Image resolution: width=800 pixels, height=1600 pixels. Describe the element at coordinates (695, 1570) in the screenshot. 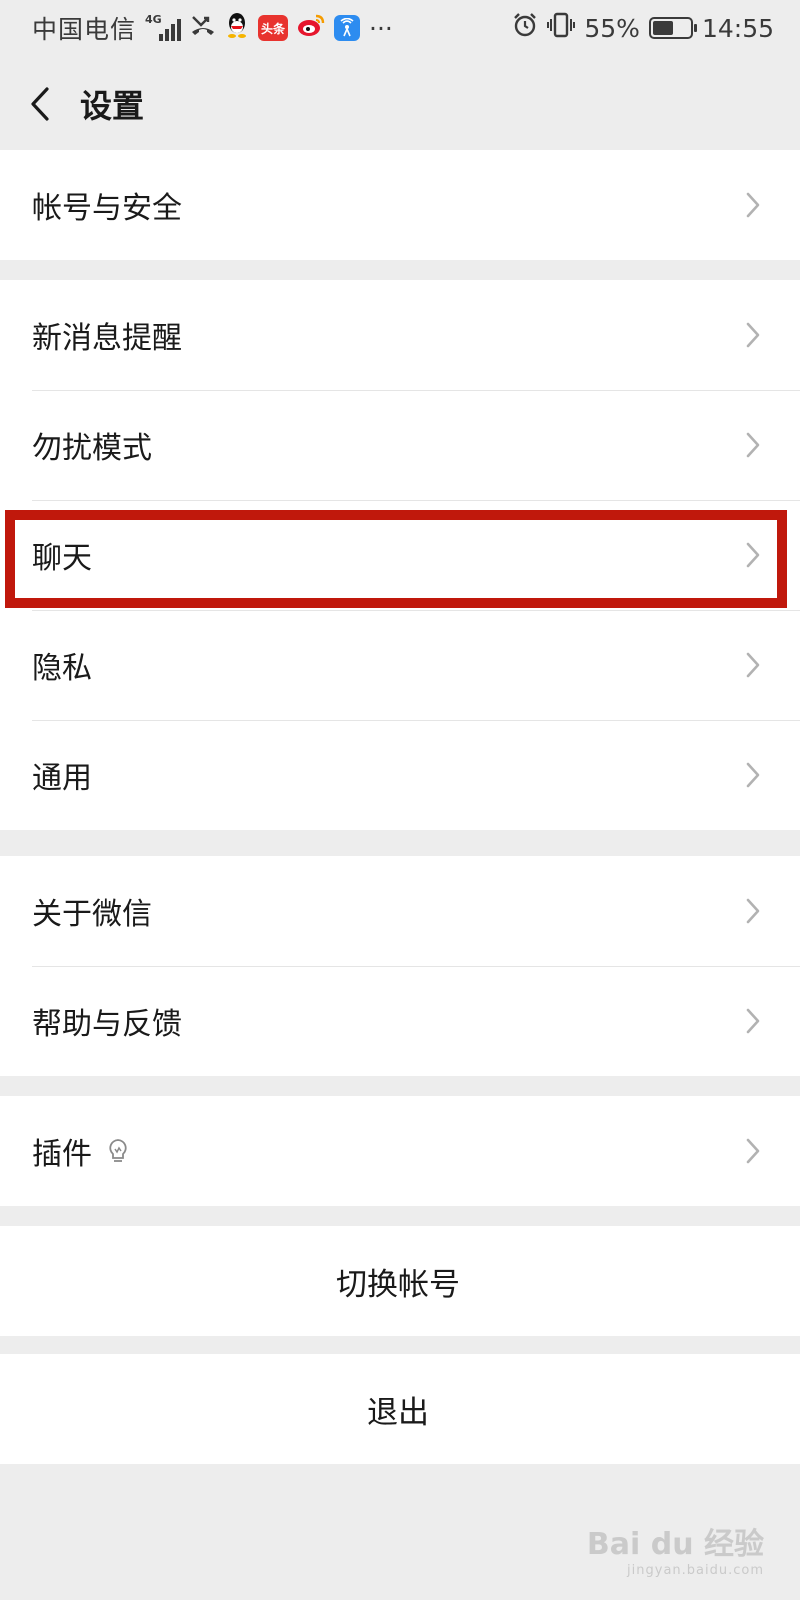

I see `watermark-url: jingyan.baidu.com` at that location.